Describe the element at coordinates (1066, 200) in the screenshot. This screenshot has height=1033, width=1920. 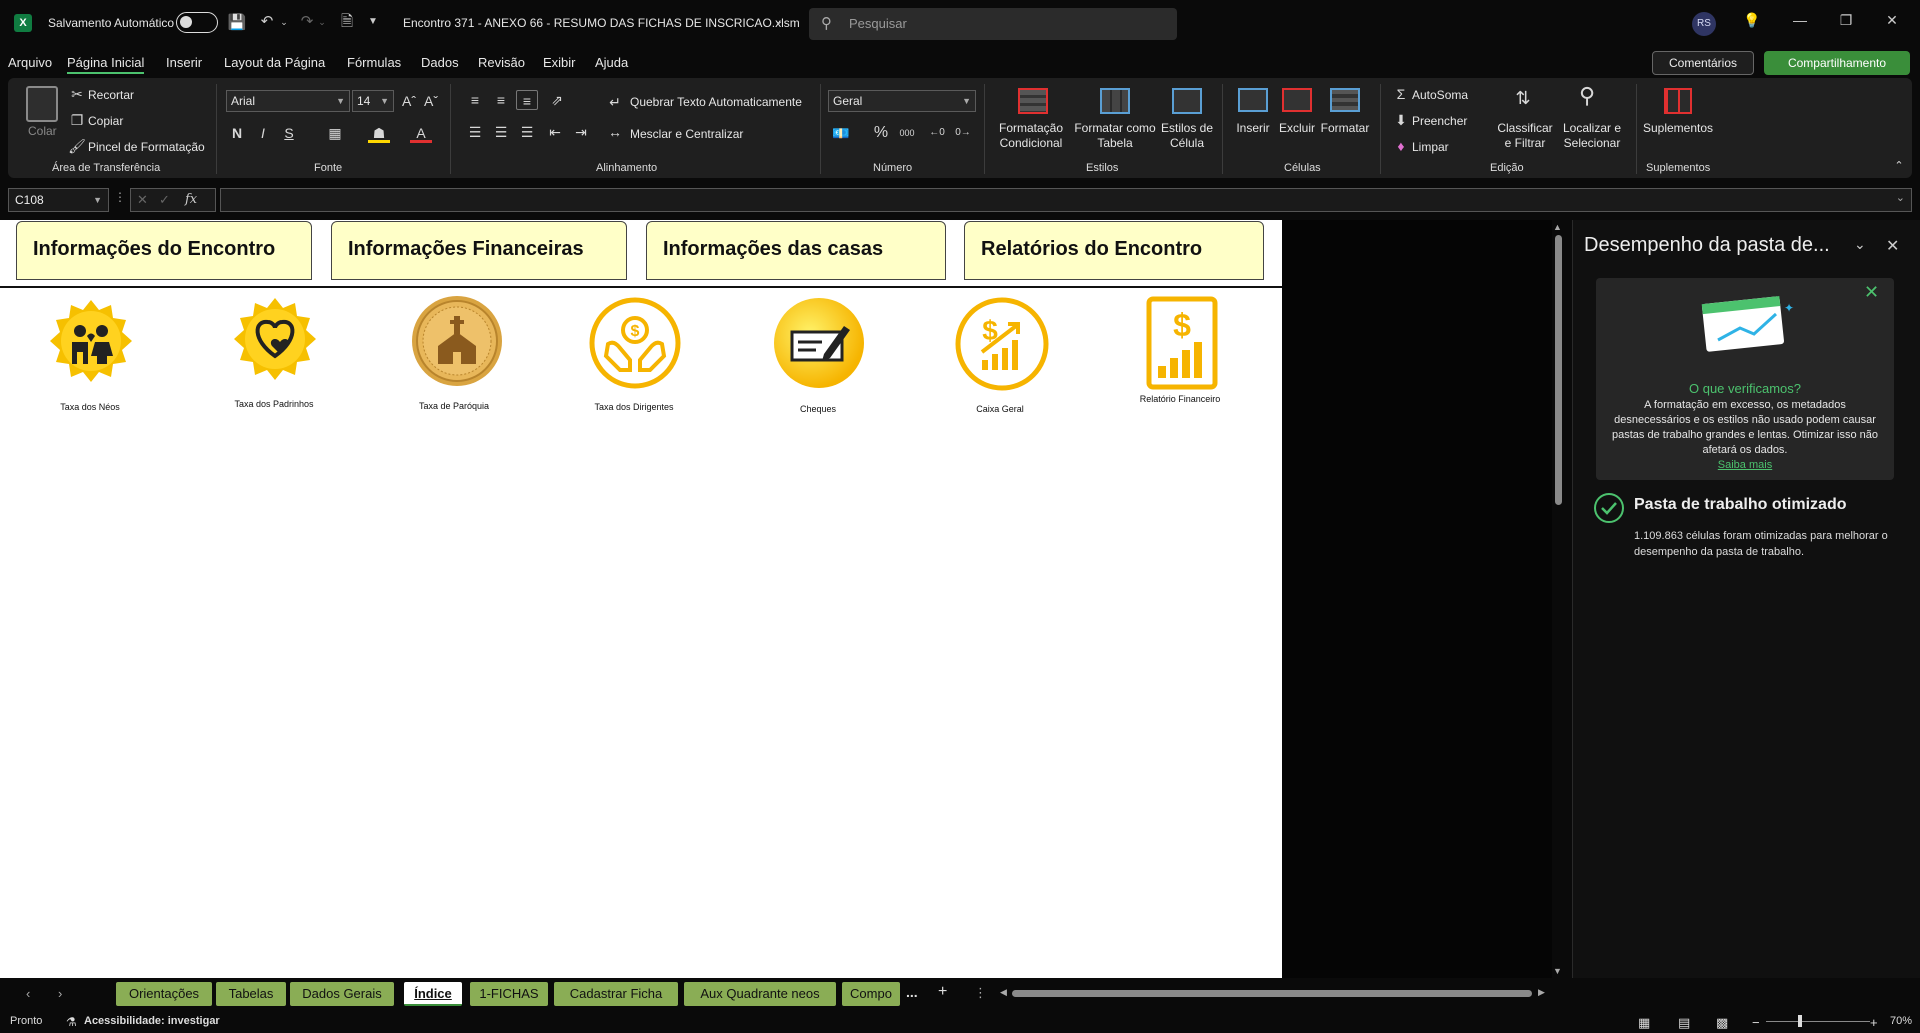
I see `formula-input: ⌄` at that location.